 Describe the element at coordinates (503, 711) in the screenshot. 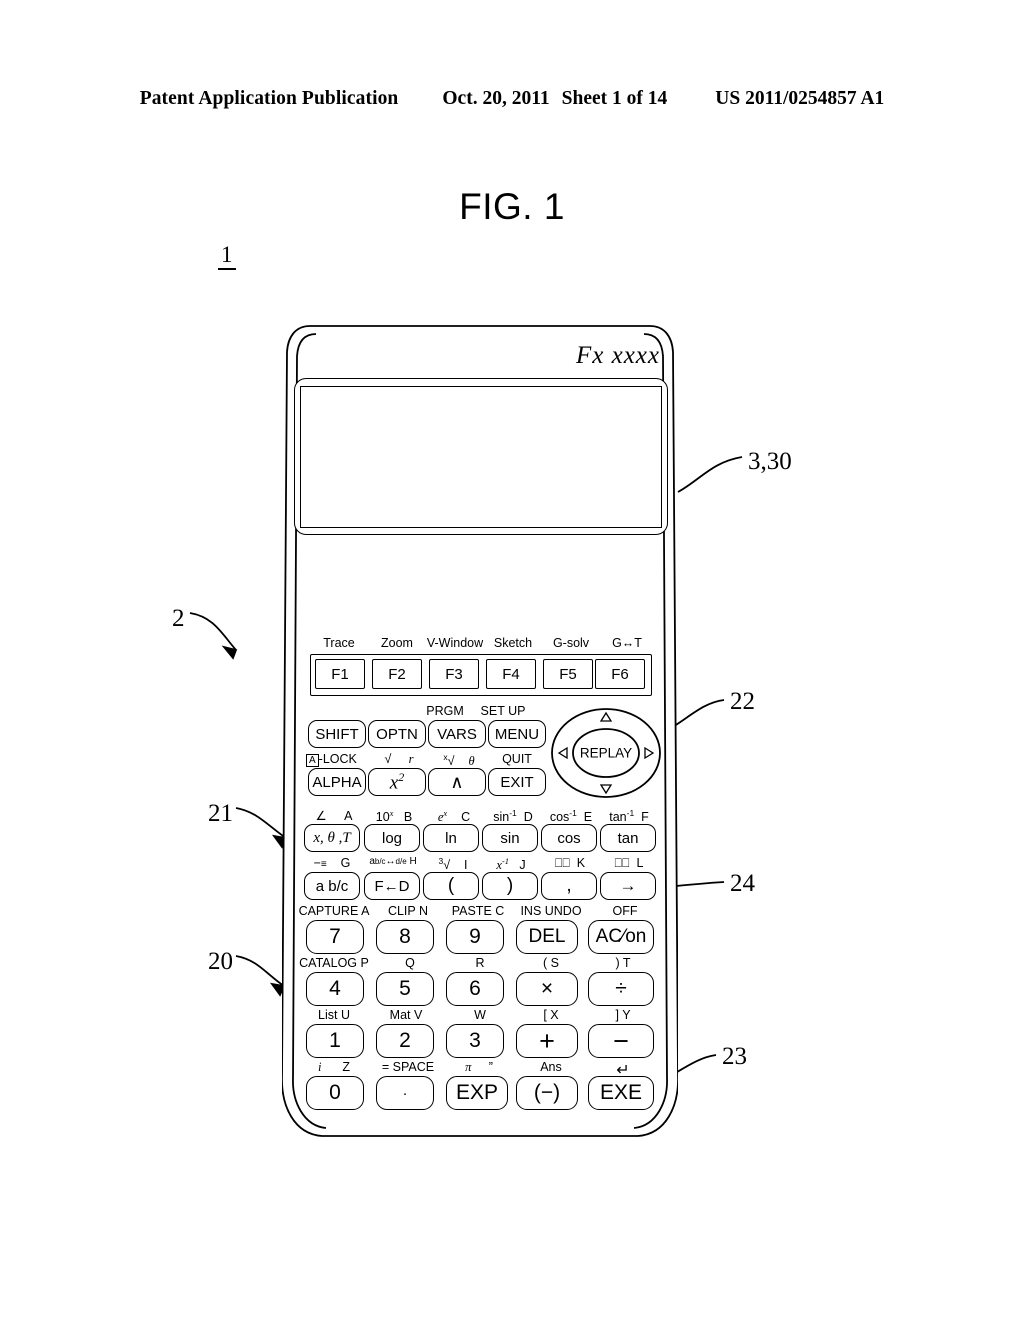

I see `label-setup: SET UP` at that location.